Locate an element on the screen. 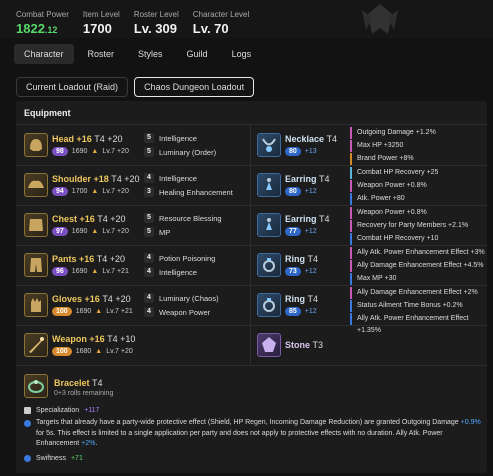 The image size is (493, 476). item-level: 1690 is located at coordinates (79, 151).